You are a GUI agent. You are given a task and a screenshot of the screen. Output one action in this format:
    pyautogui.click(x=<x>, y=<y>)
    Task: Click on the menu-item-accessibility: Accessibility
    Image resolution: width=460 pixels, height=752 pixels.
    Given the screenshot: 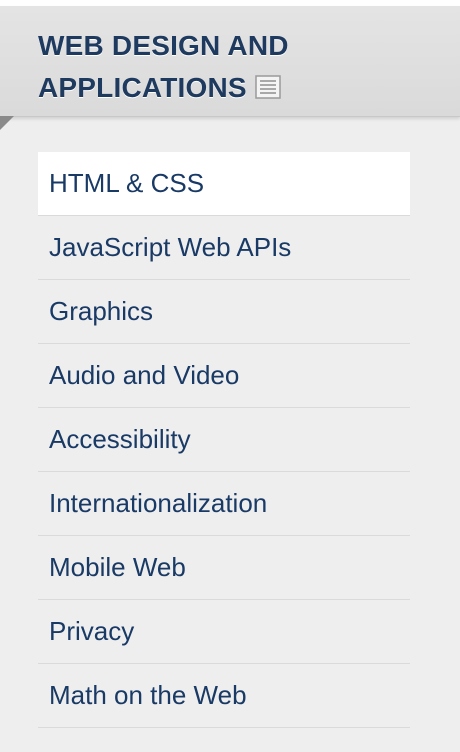 What is the action you would take?
    pyautogui.click(x=224, y=440)
    